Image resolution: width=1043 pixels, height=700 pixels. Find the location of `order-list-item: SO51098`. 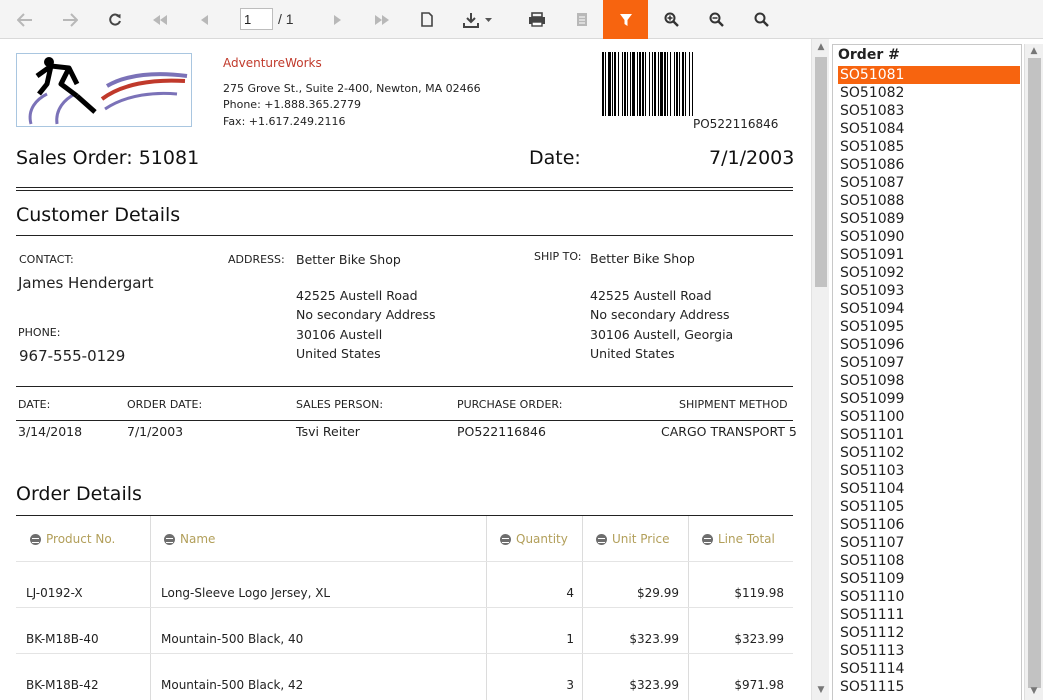

order-list-item: SO51098 is located at coordinates (929, 381).